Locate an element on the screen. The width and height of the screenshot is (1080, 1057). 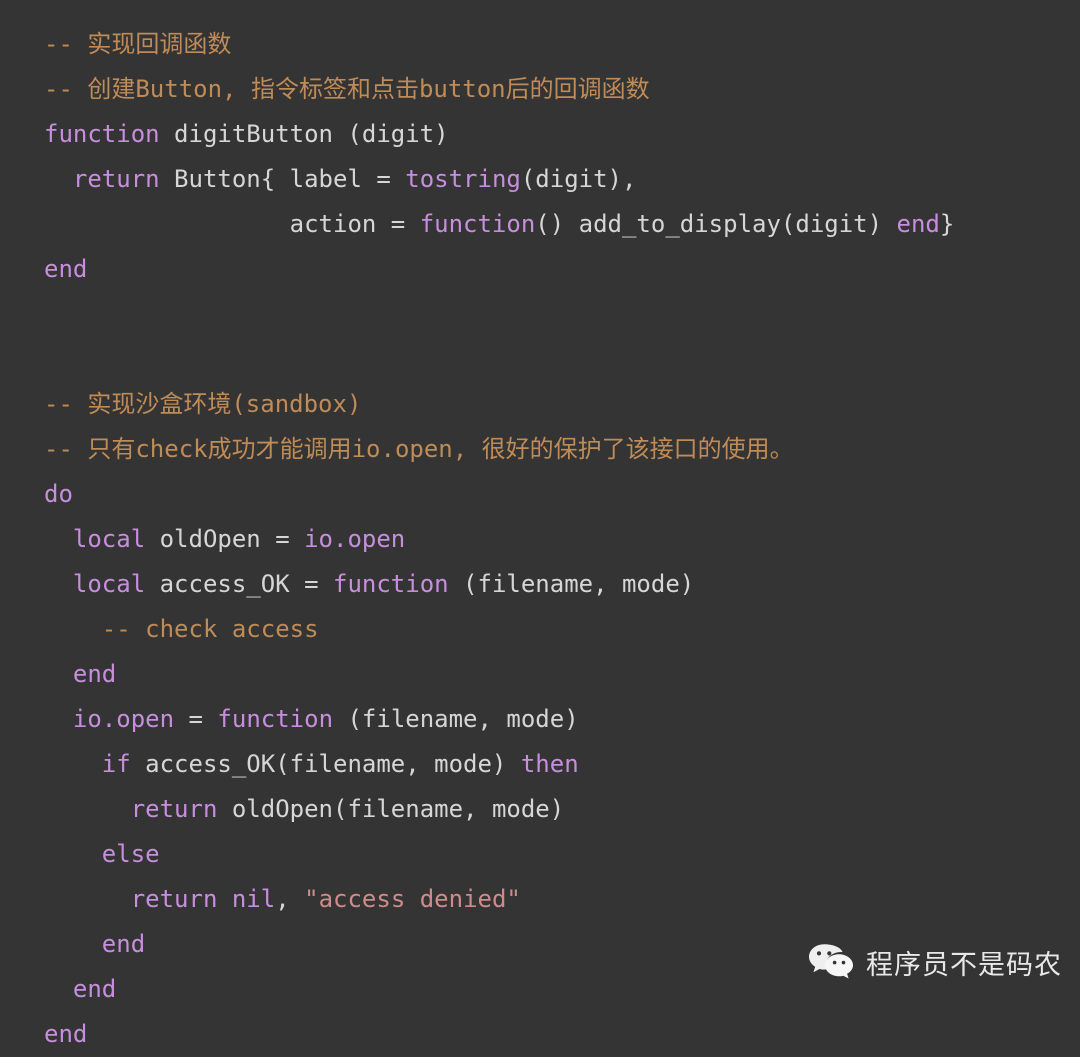
code-line: -- 实现沙盒环境(sandbox) is located at coordinates (549, 404).